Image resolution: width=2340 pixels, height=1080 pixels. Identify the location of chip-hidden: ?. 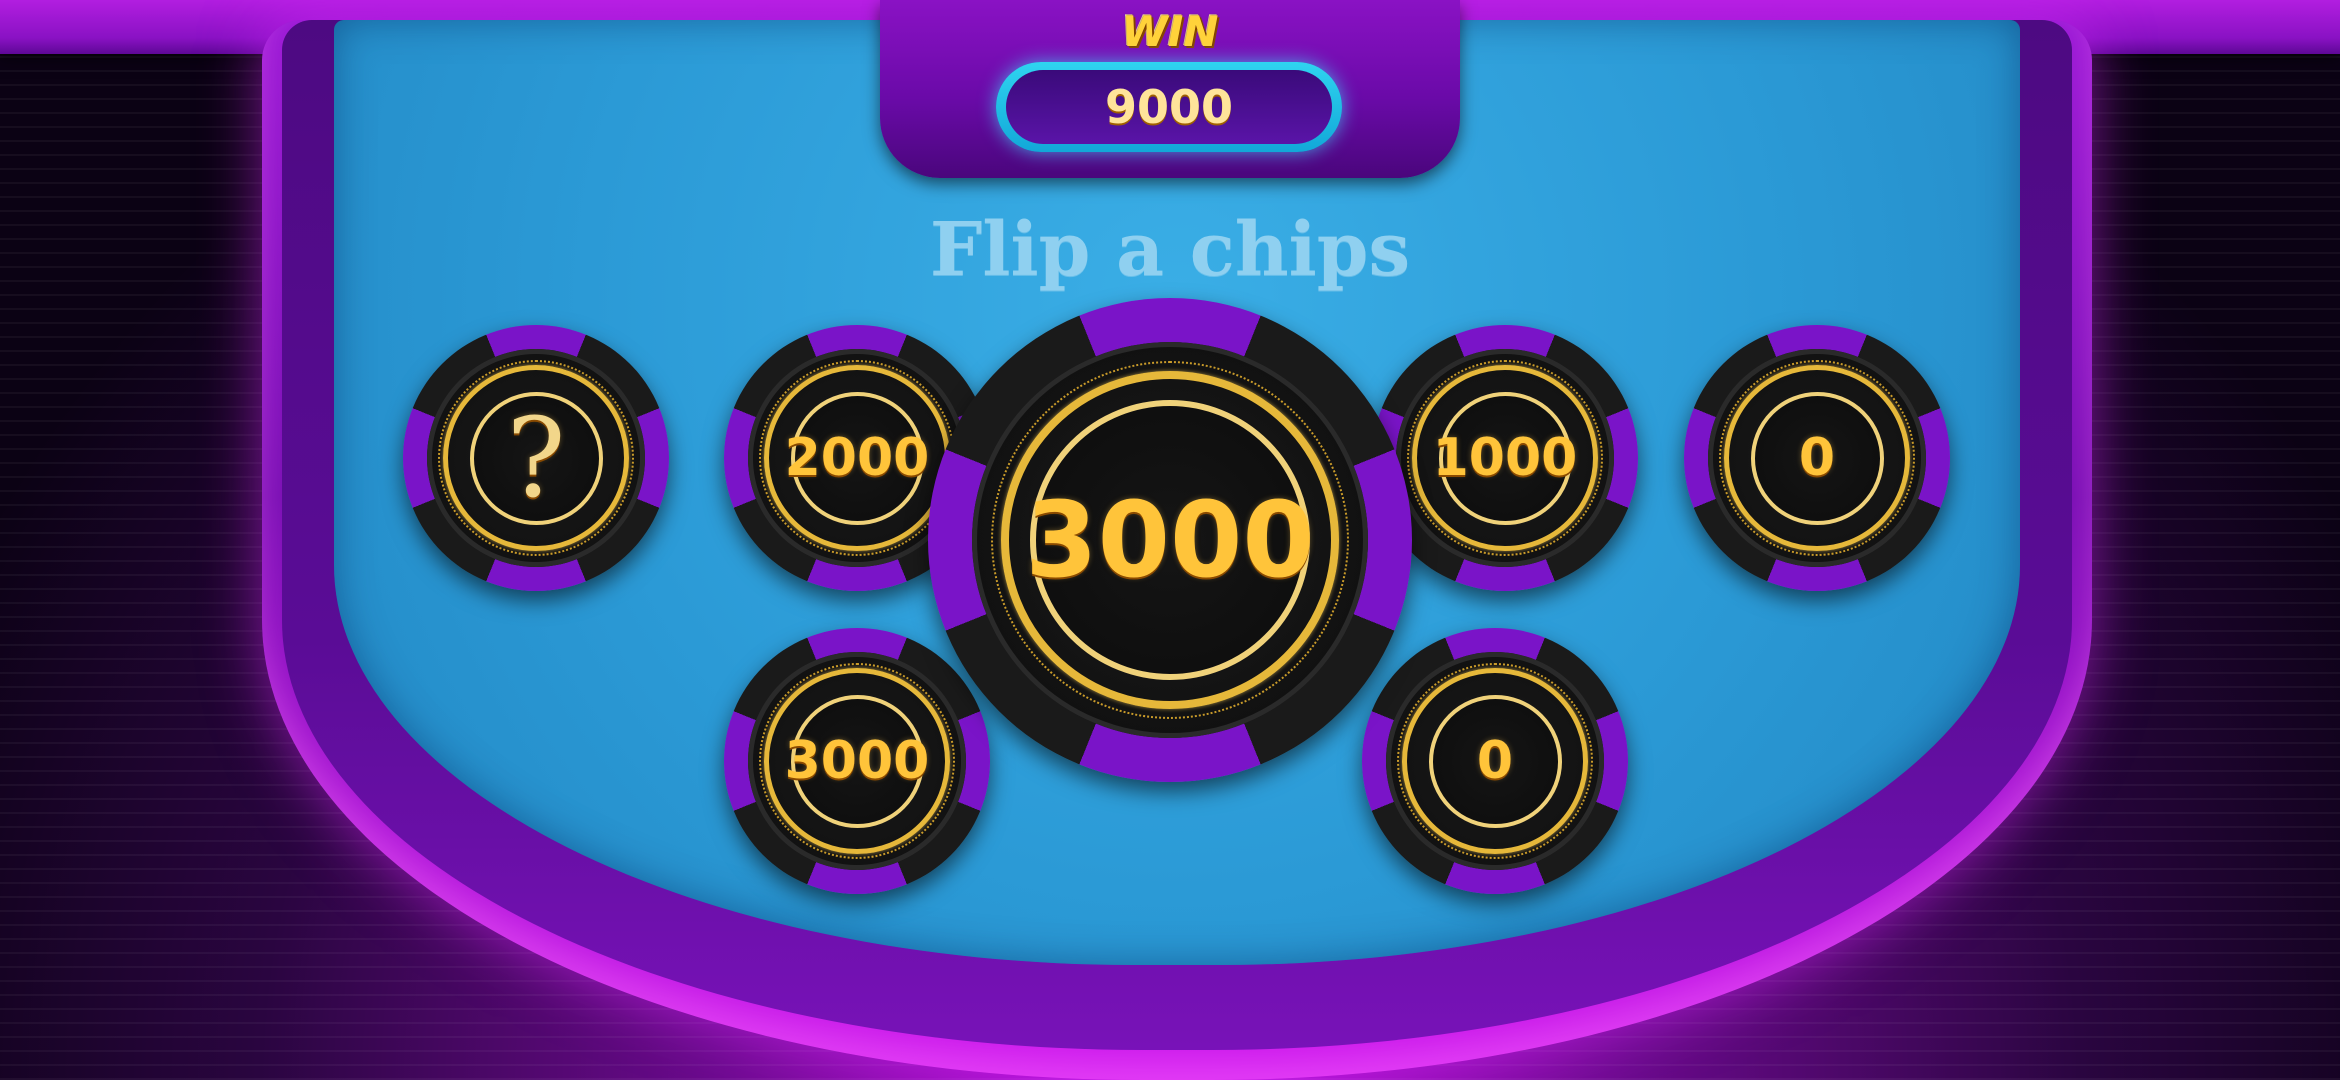
(536, 458).